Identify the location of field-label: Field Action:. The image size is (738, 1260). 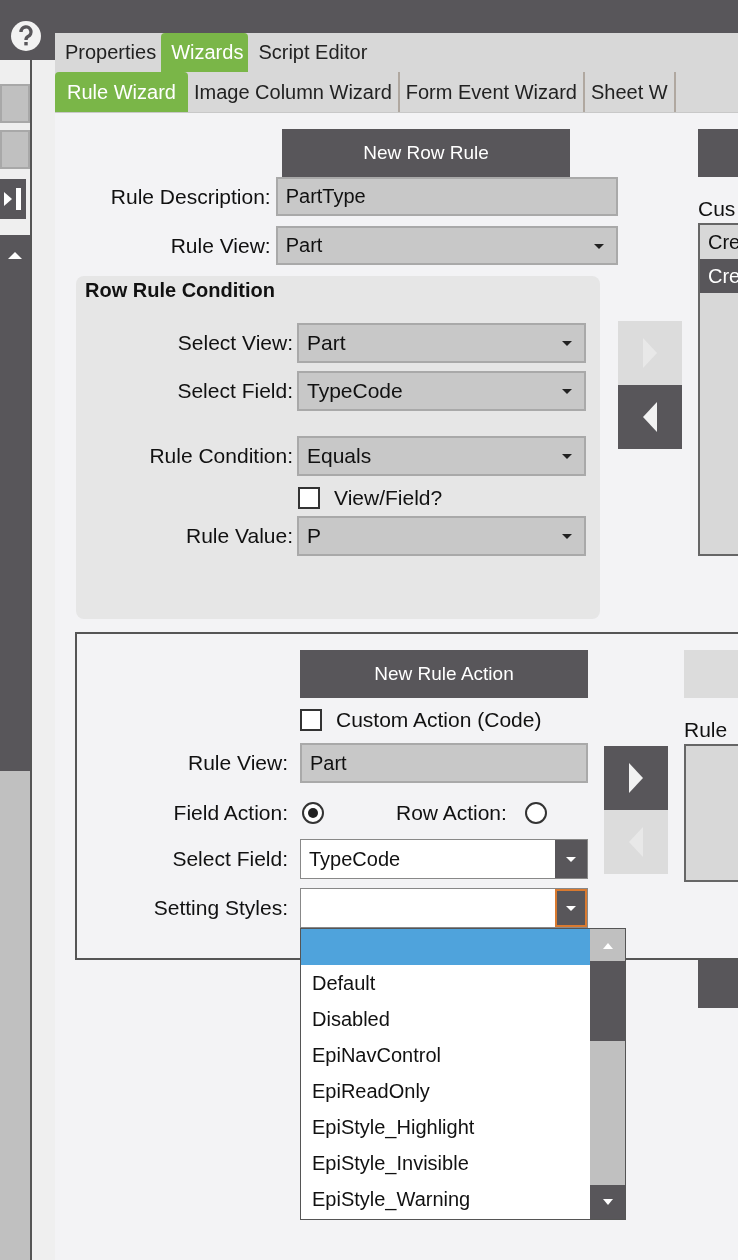
(230, 813).